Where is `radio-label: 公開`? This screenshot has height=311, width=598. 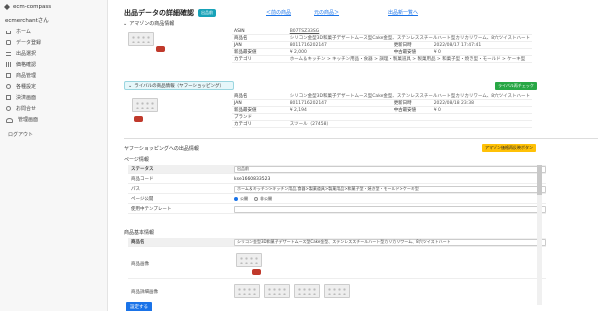
radio-label: 公開 is located at coordinates (244, 198).